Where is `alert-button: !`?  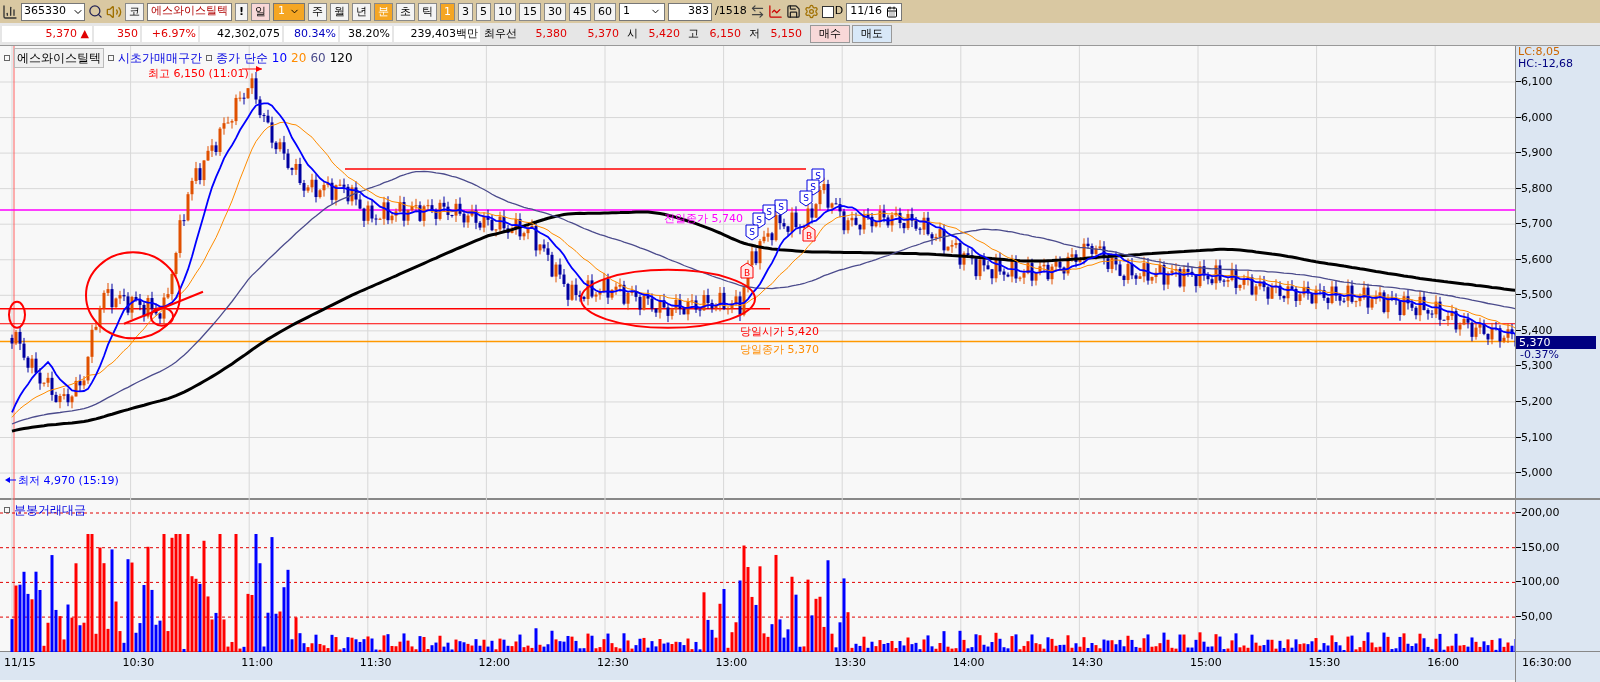
alert-button: ! is located at coordinates (242, 11).